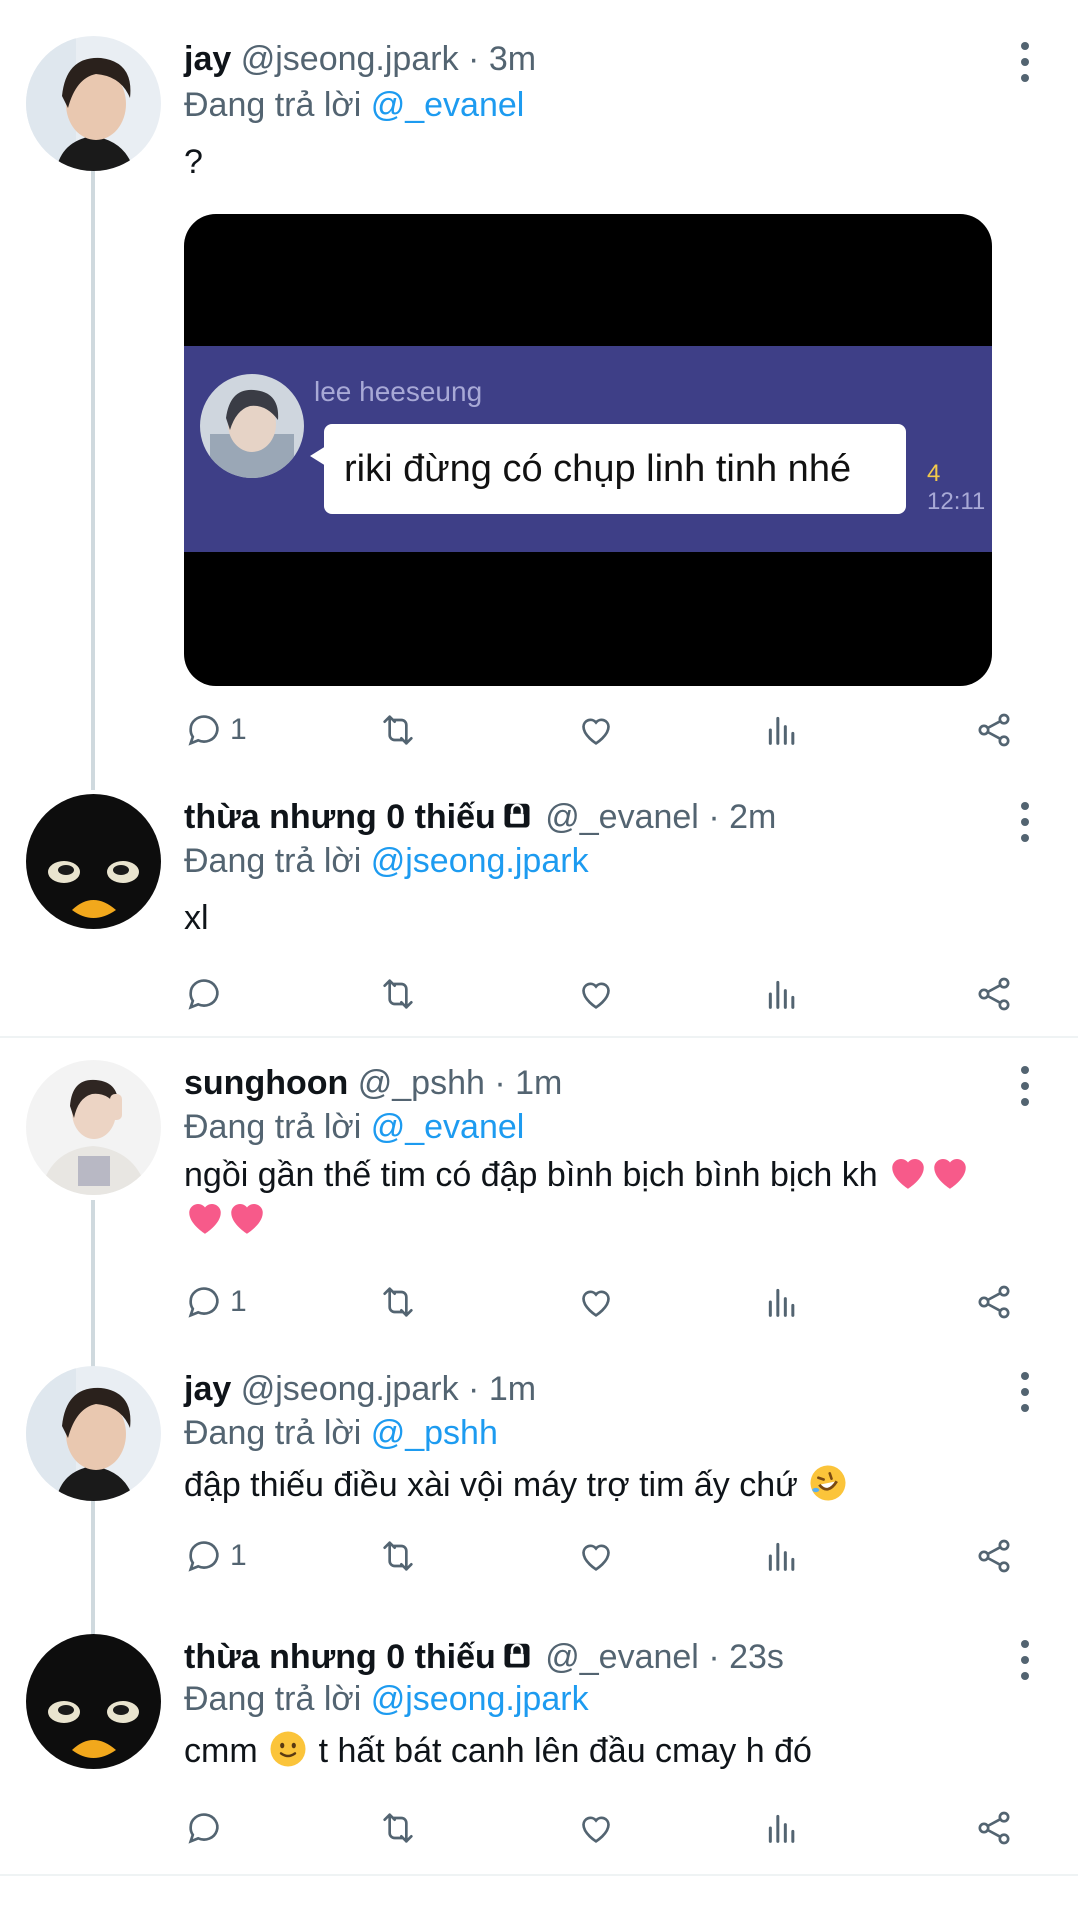  I want to click on timestamp: 23s, so click(756, 1657).